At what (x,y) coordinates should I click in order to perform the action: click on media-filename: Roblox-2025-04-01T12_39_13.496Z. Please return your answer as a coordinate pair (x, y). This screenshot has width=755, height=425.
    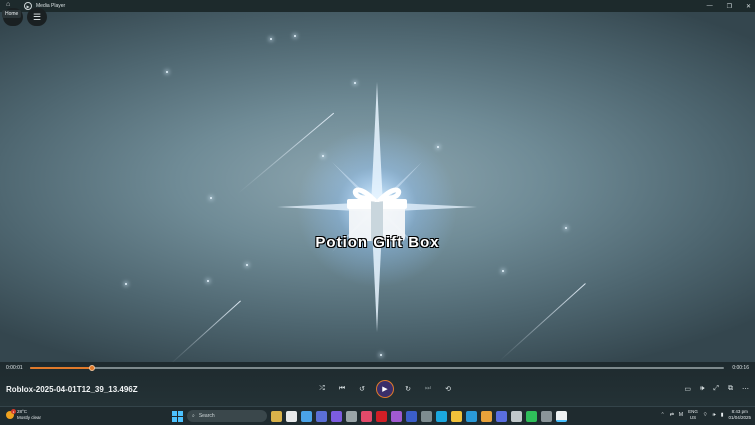
    Looking at the image, I should click on (72, 389).